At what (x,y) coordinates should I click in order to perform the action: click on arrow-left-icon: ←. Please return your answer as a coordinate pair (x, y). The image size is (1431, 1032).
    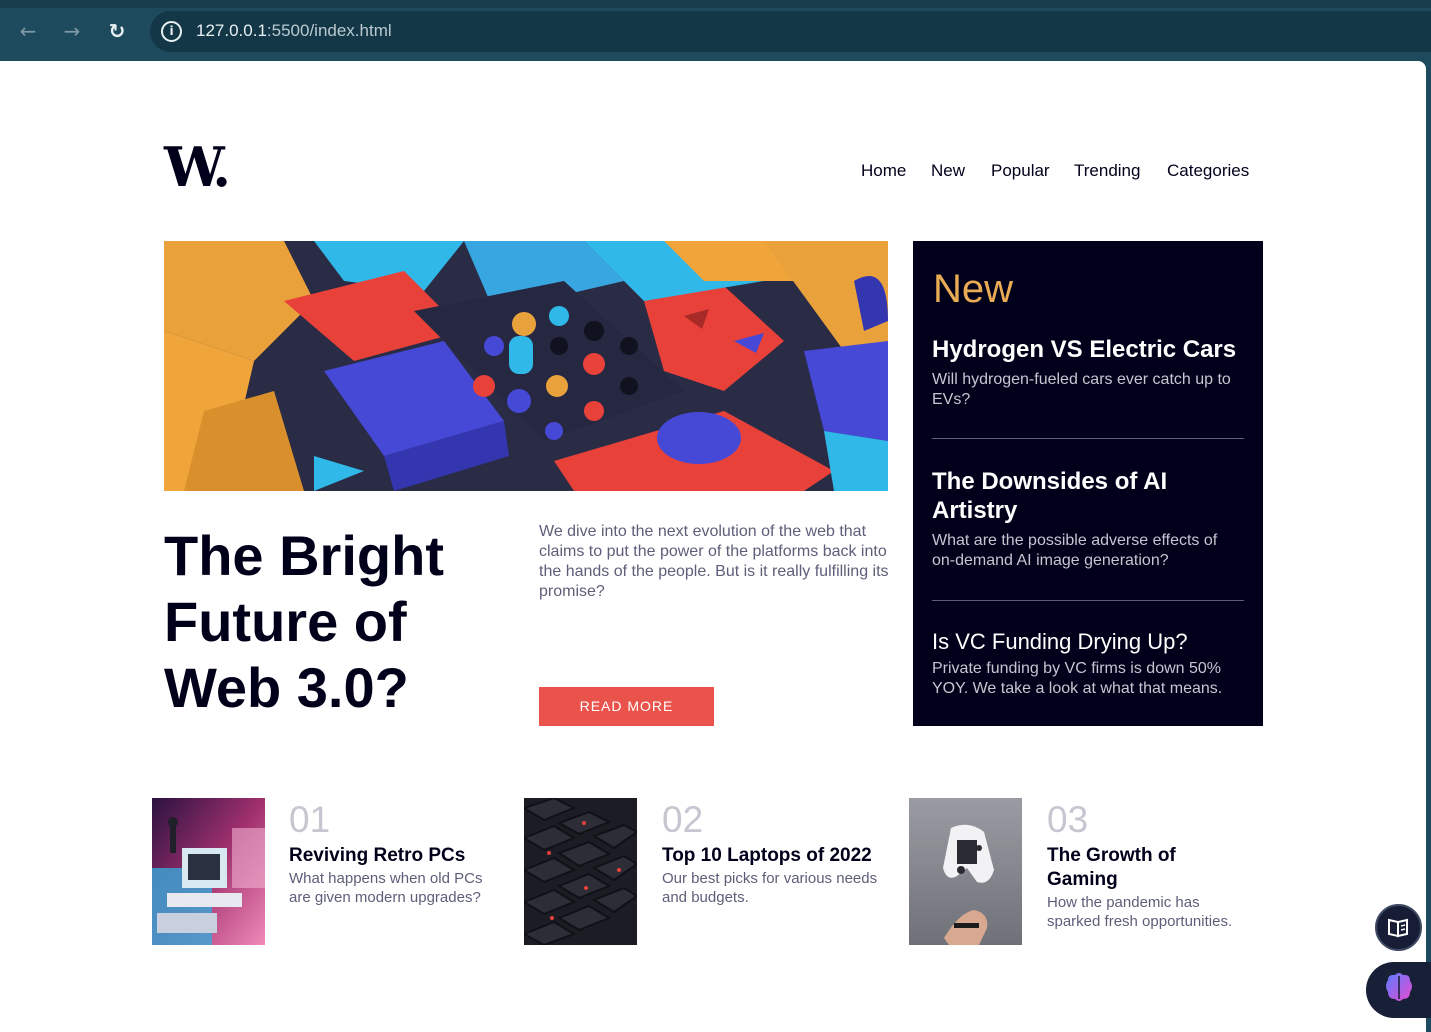
    Looking at the image, I should click on (28, 31).